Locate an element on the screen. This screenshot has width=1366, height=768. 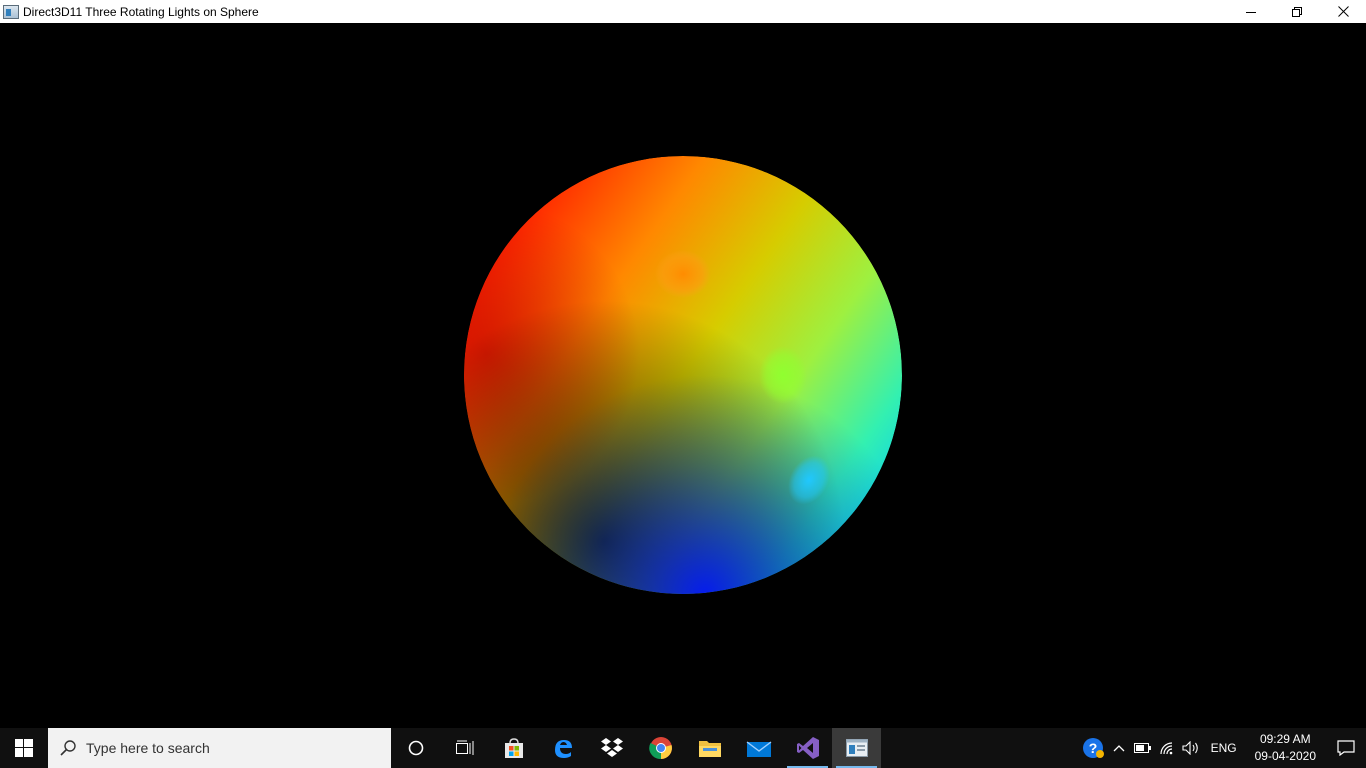
minimize-button is located at coordinates (1251, 11).